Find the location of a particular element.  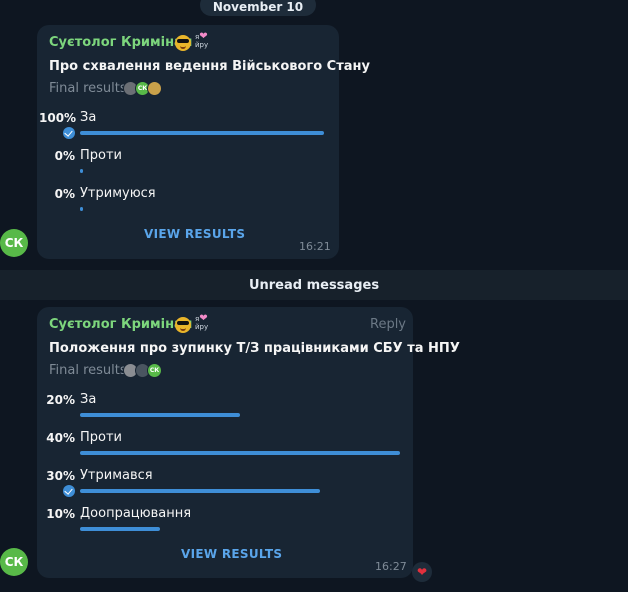

option-percent: 30% is located at coordinates (60, 476).